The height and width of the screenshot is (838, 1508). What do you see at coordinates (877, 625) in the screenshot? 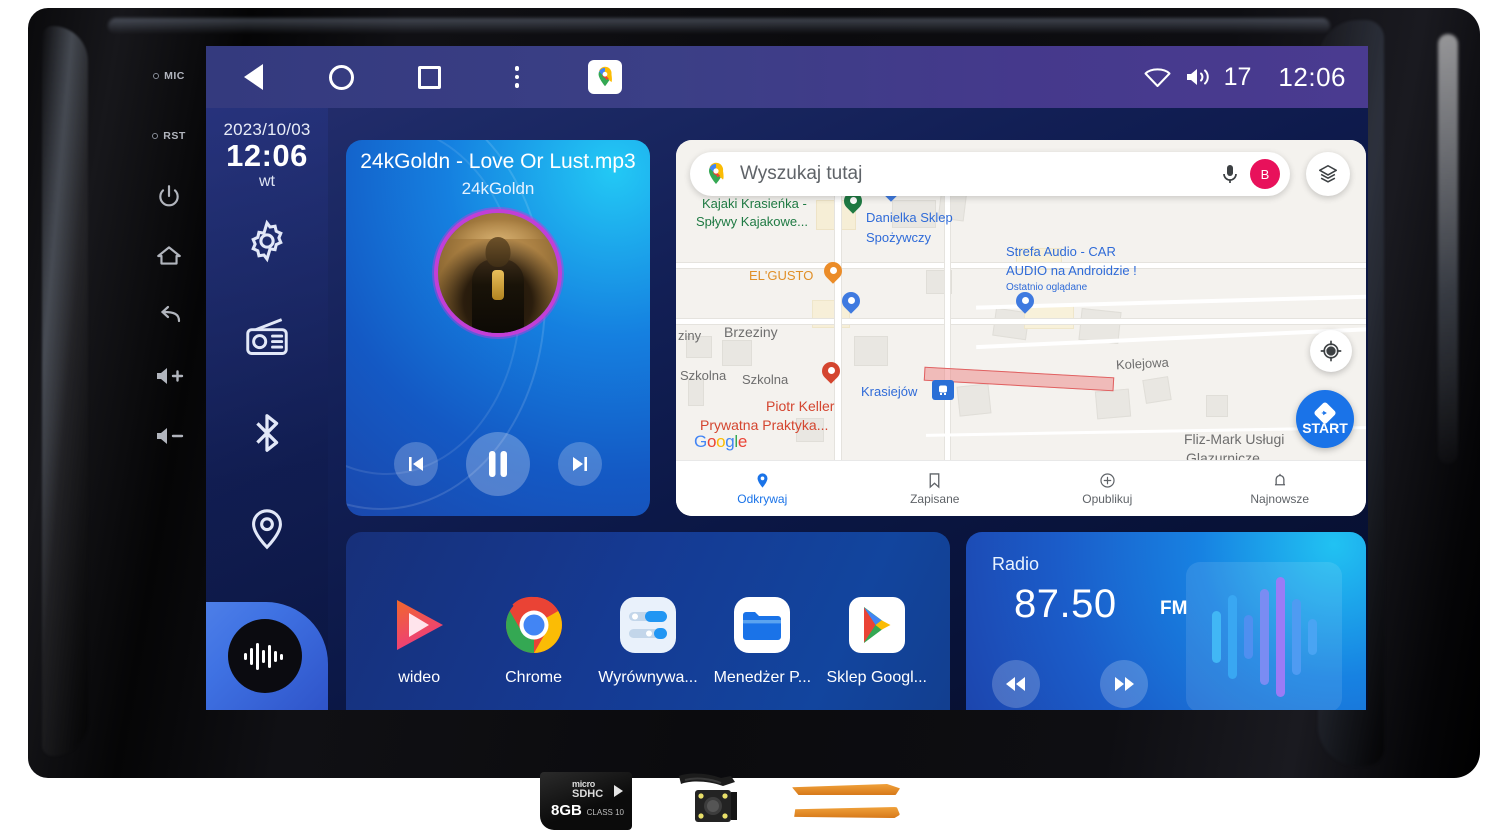
I see `google-play-icon` at bounding box center [877, 625].